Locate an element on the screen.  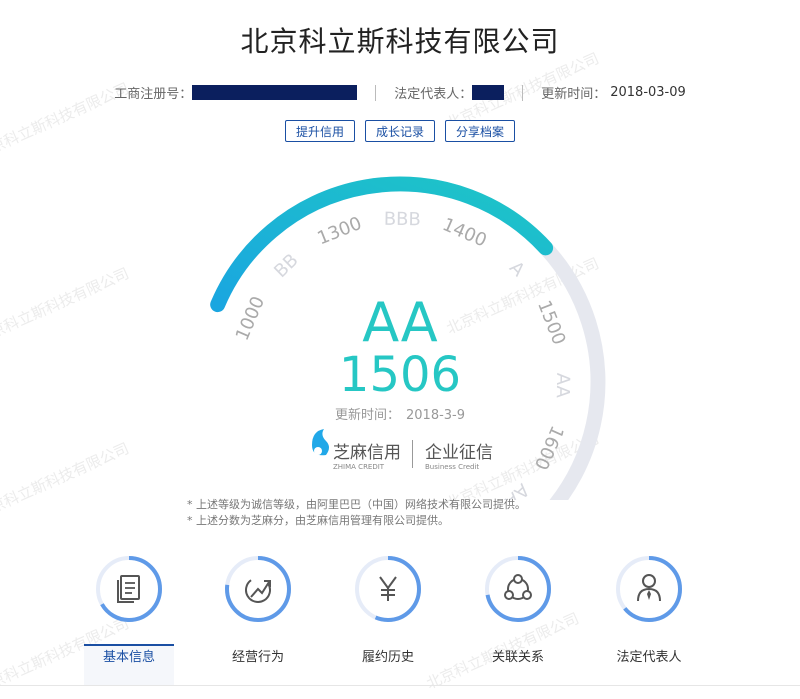
gauge-tick-label: 1300 is located at coordinates (339, 231).